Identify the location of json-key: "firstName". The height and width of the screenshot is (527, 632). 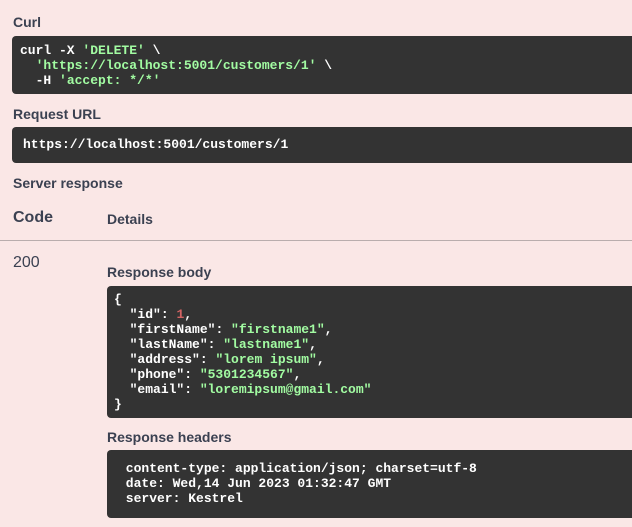
(172, 329).